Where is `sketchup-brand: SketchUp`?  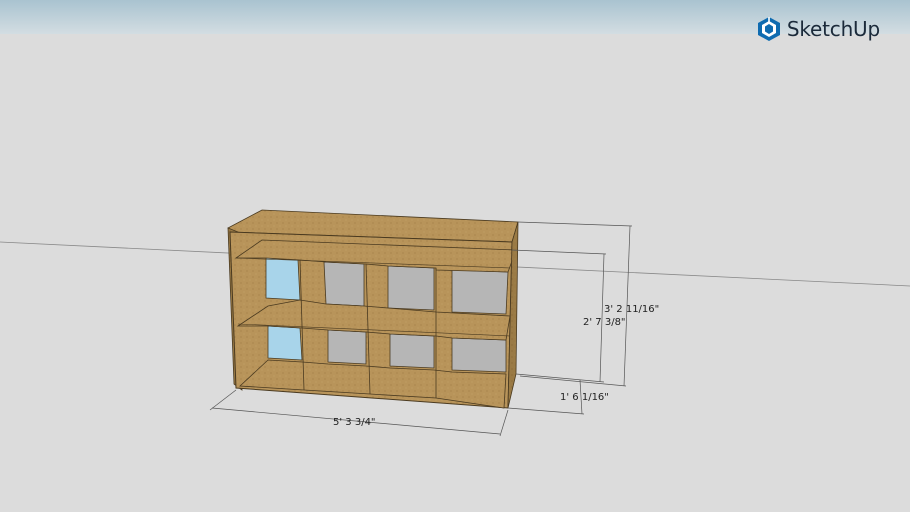 sketchup-brand: SketchUp is located at coordinates (818, 29).